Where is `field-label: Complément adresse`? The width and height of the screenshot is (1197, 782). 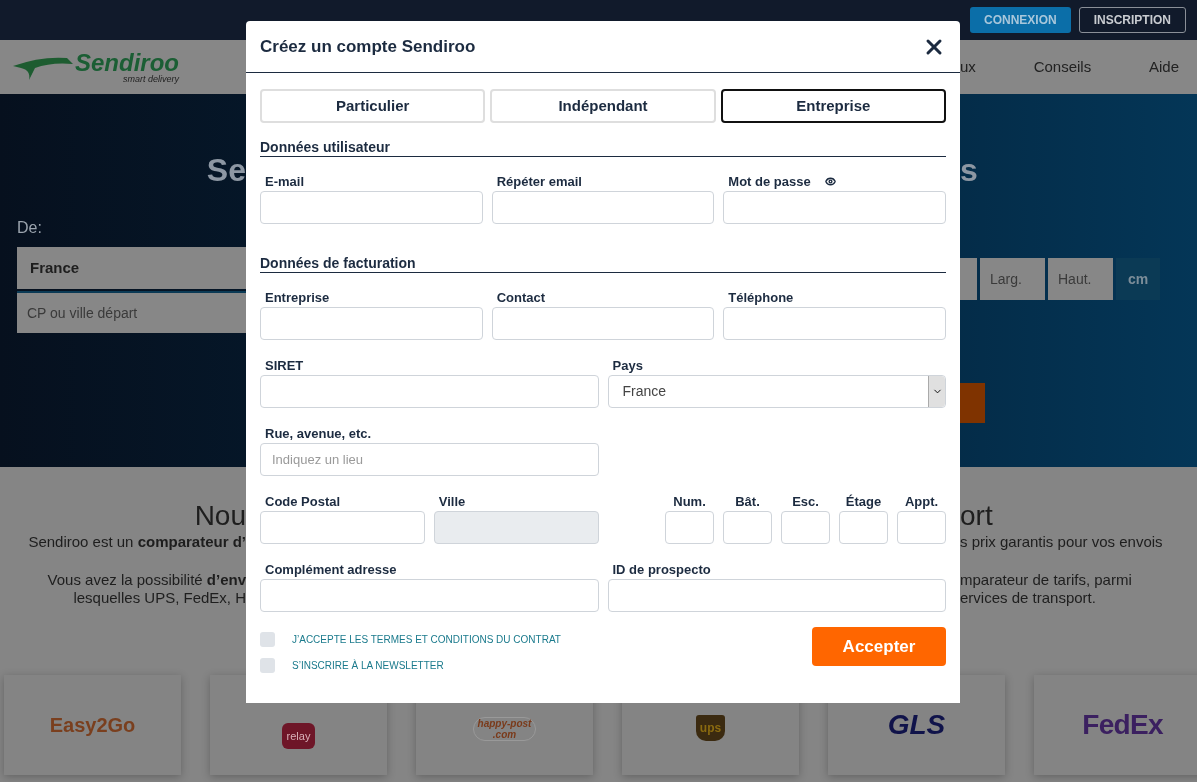
field-label: Complément adresse is located at coordinates (331, 569).